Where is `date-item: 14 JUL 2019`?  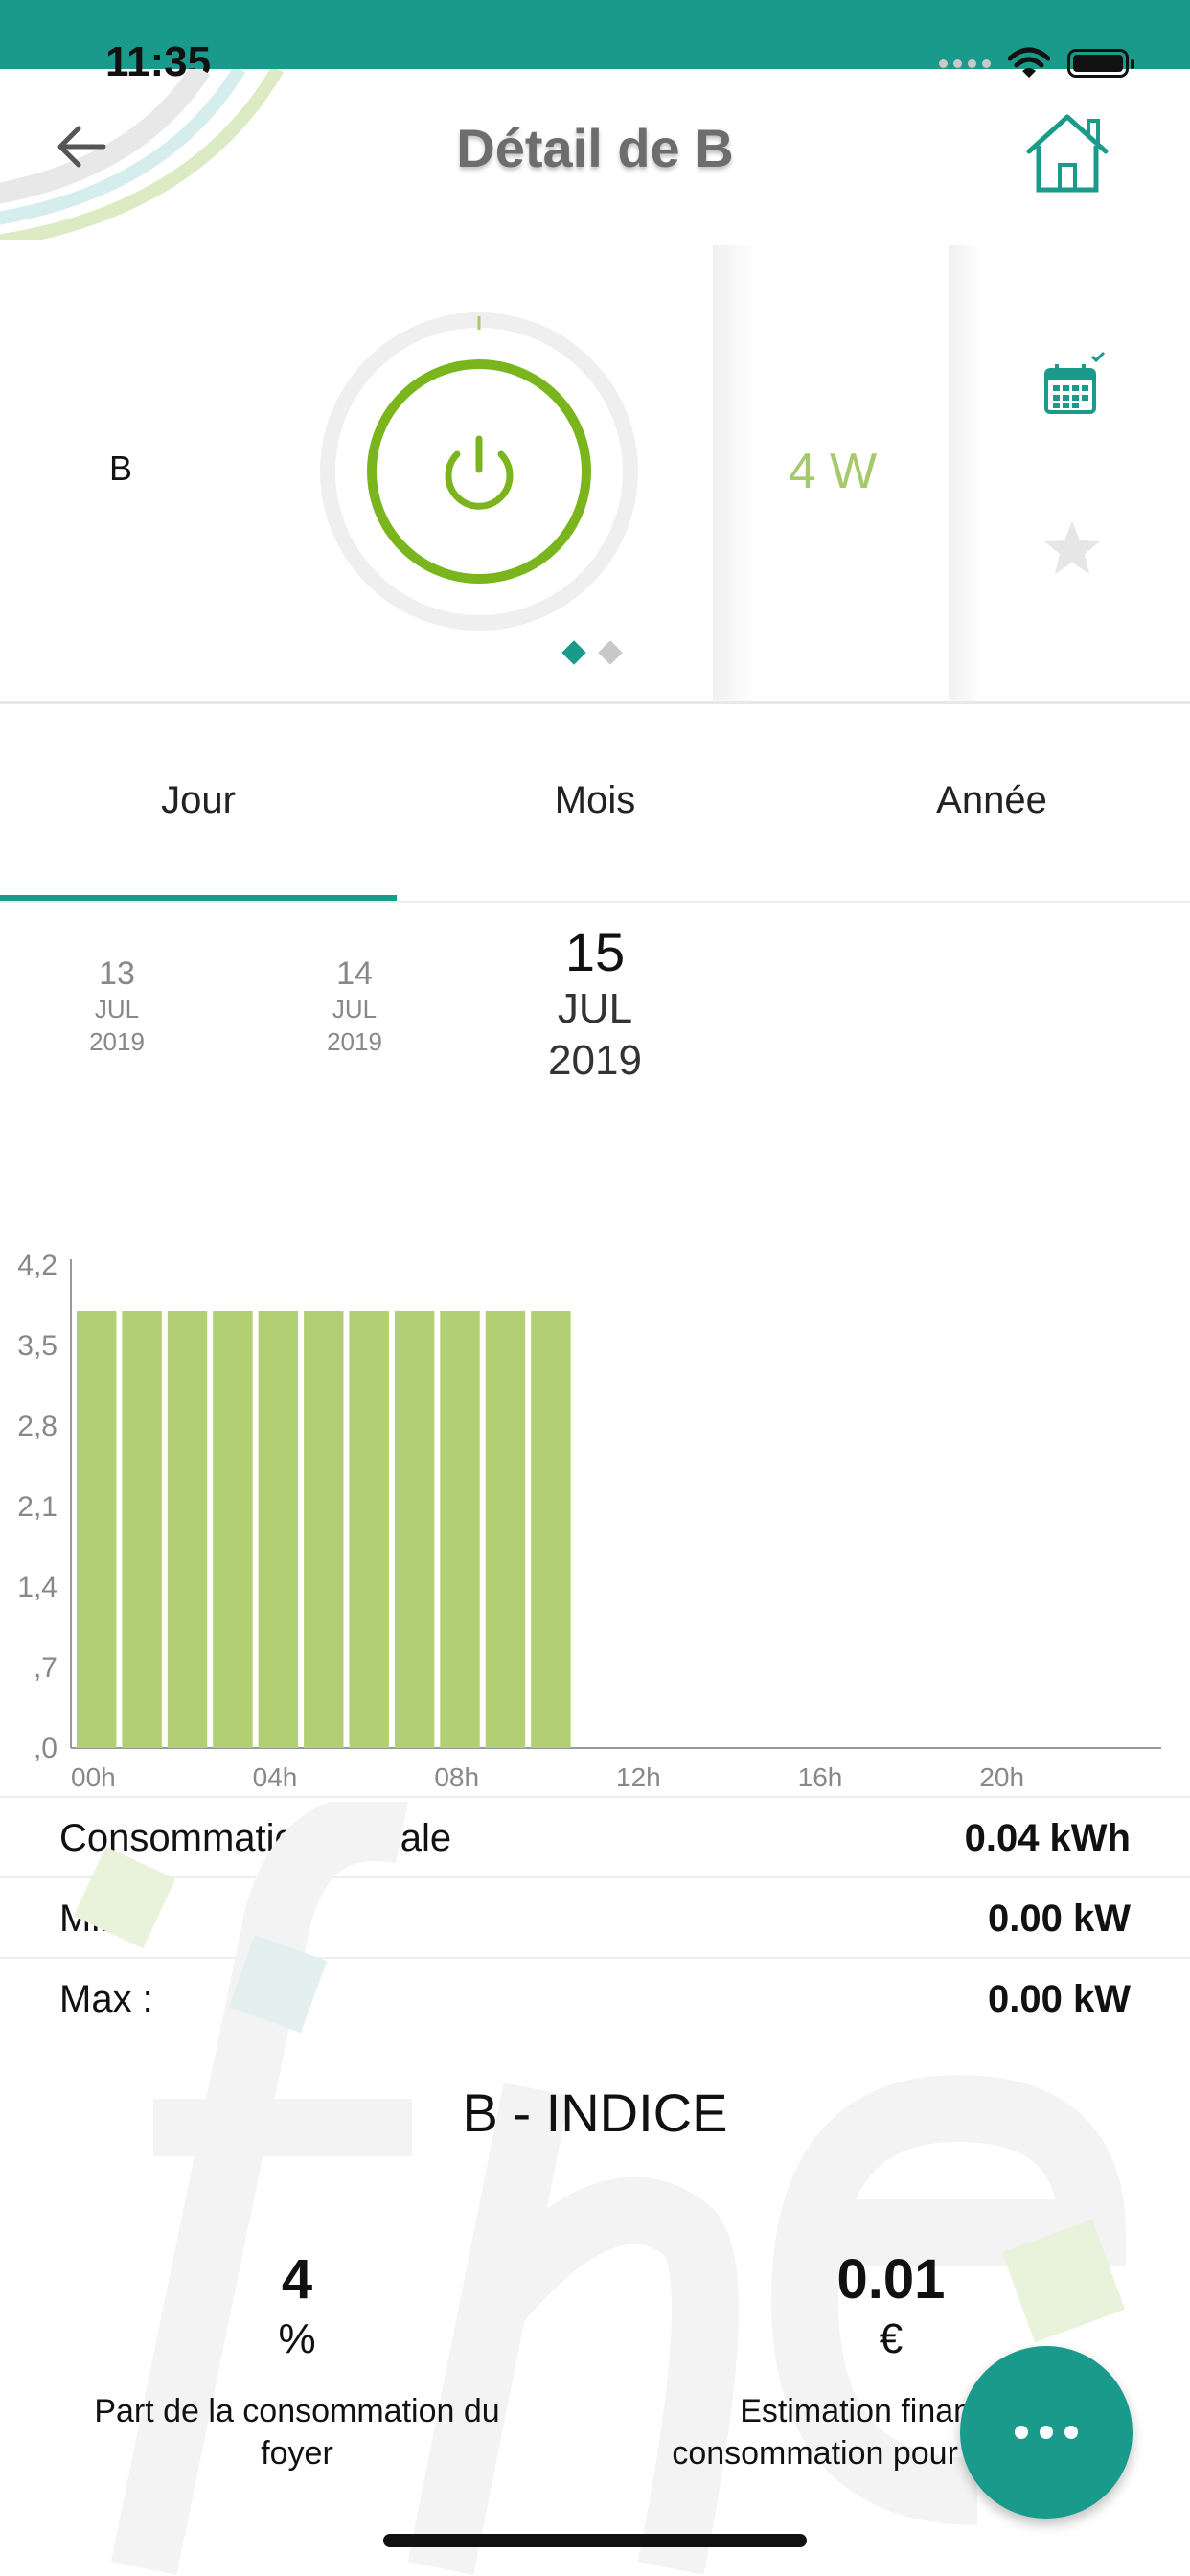 date-item: 14 JUL 2019 is located at coordinates (355, 1006).